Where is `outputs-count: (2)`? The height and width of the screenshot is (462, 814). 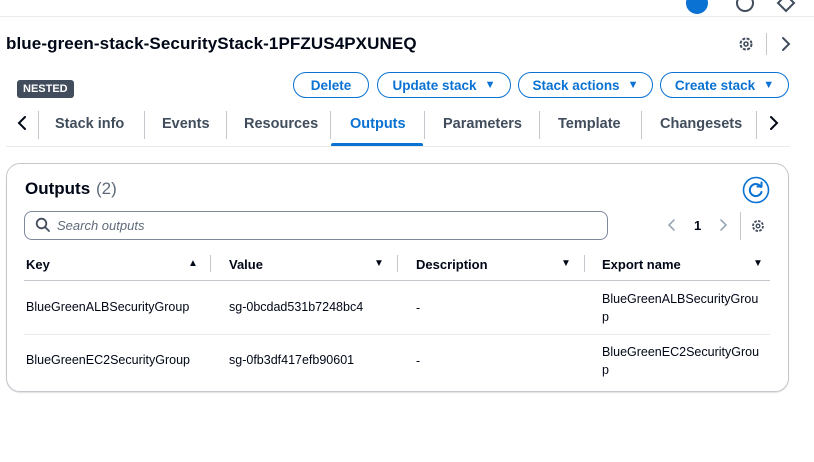 outputs-count: (2) is located at coordinates (106, 188).